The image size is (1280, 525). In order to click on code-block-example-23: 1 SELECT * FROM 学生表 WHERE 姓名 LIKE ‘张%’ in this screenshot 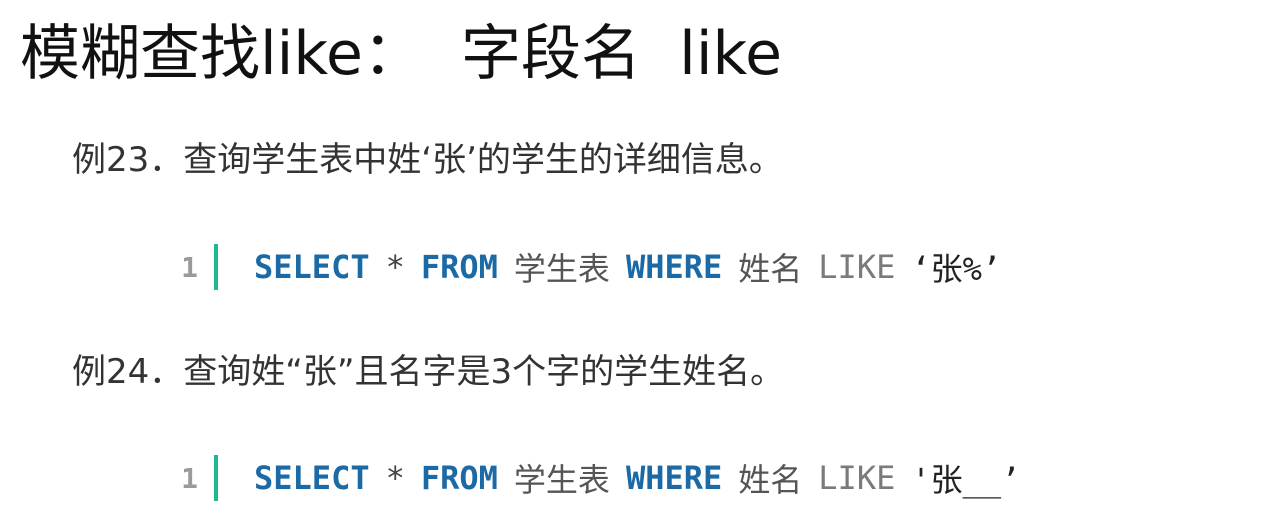, I will do `click(584, 267)`.